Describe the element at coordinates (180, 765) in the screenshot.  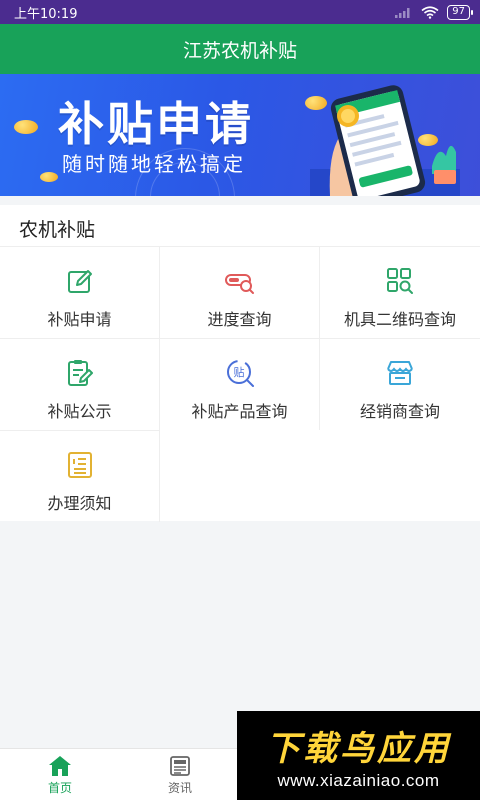
I see `news-icon` at that location.